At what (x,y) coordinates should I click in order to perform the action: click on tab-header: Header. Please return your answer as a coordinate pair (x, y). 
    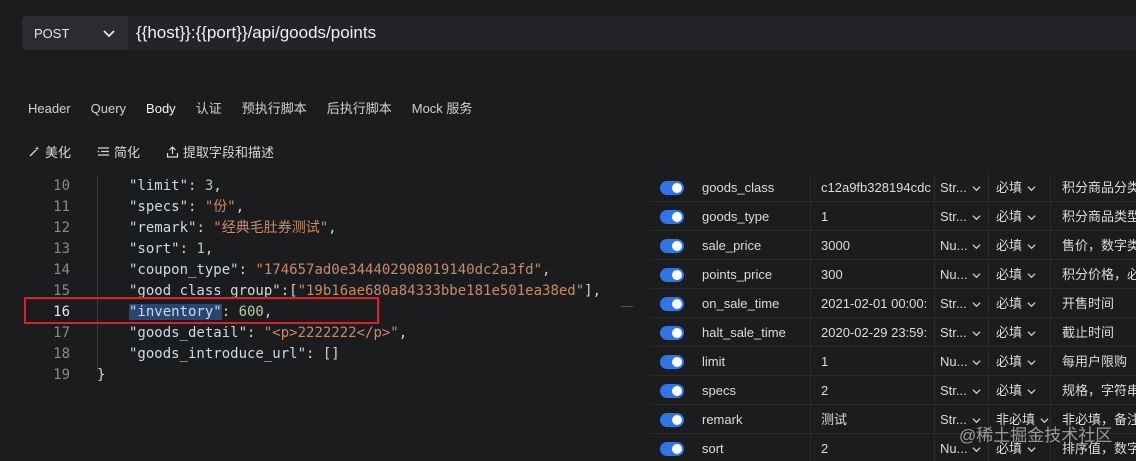
    Looking at the image, I should click on (40, 109).